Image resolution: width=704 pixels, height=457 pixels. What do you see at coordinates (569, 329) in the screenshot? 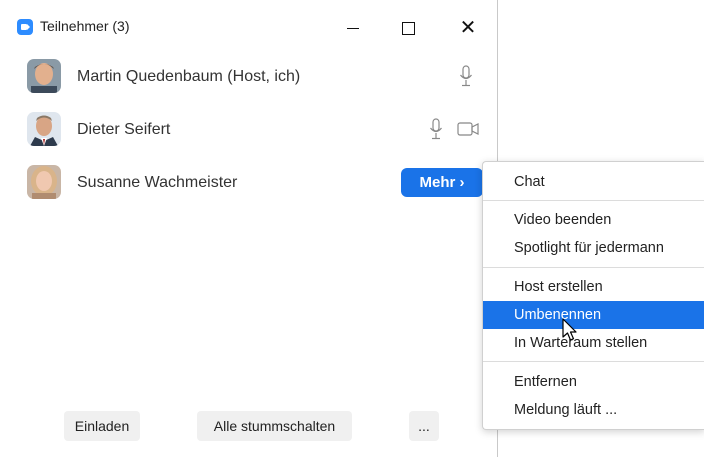
I see `mouse-cursor-icon` at bounding box center [569, 329].